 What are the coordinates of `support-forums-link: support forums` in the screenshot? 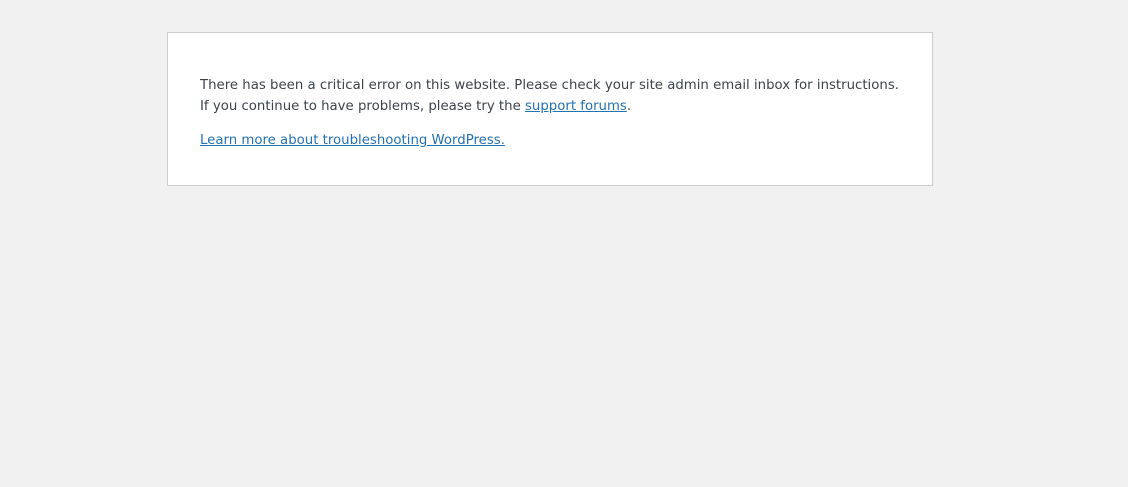 It's located at (576, 106).